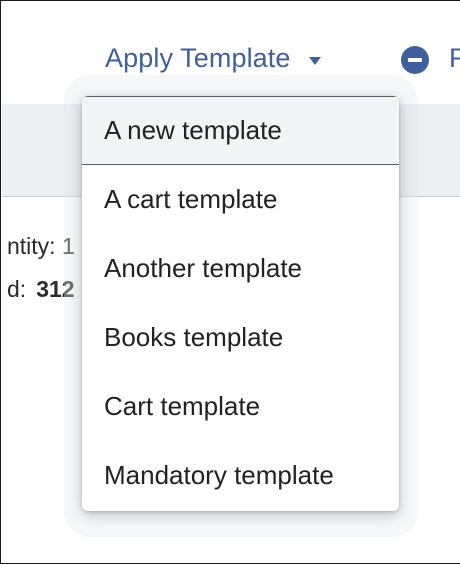 The height and width of the screenshot is (564, 460). I want to click on id-label: d:, so click(17, 289).